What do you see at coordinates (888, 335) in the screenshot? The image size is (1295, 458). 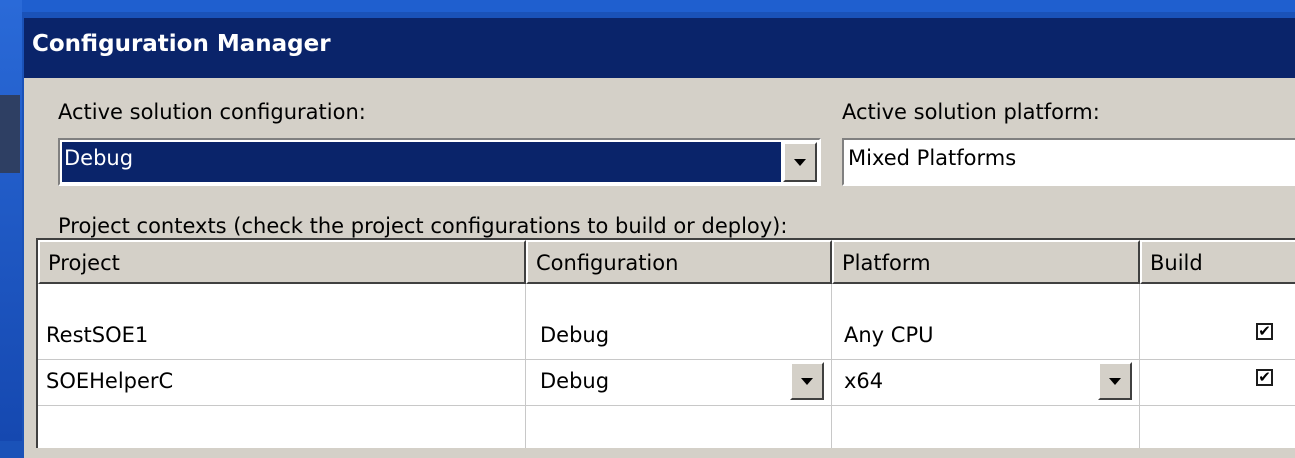 I see `platform-cell: Any CPU` at bounding box center [888, 335].